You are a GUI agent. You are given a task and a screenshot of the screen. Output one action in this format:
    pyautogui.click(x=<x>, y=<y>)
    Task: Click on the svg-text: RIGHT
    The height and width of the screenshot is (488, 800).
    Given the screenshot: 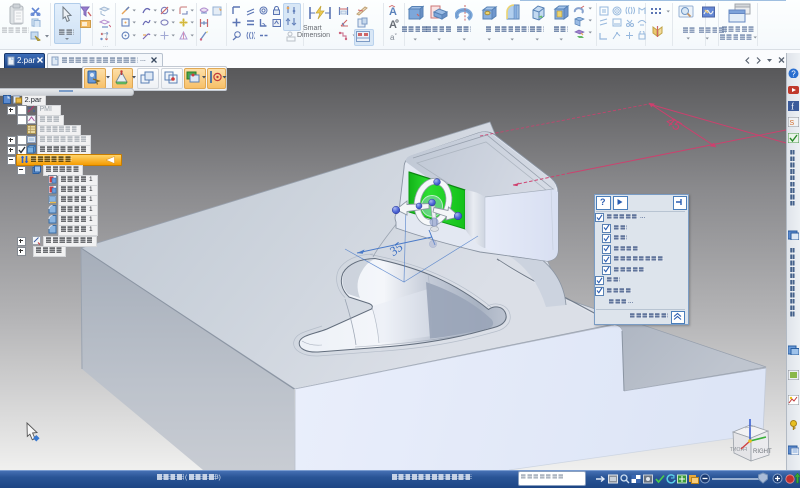 What is the action you would take?
    pyautogui.click(x=762, y=452)
    